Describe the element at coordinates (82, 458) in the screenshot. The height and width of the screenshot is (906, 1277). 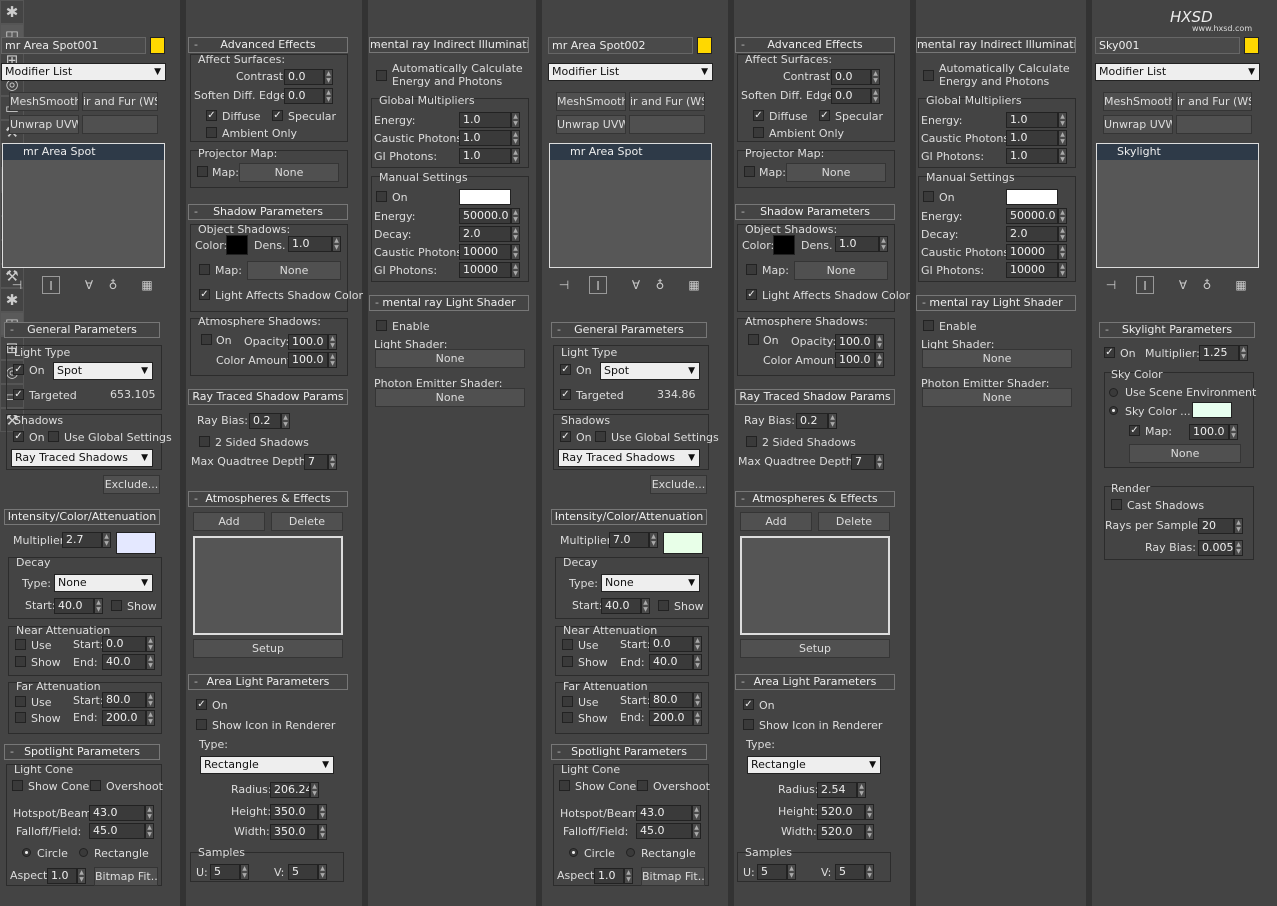
I see `shadow-type-dropdown: Ray Traced Shadows ▼` at that location.